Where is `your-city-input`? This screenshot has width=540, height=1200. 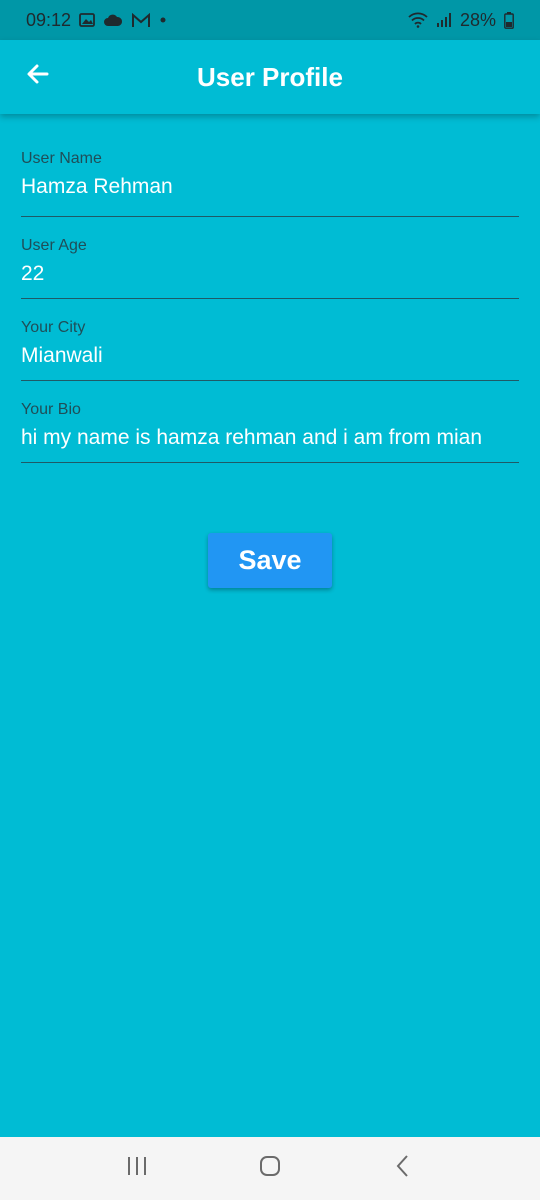
your-city-input is located at coordinates (270, 356).